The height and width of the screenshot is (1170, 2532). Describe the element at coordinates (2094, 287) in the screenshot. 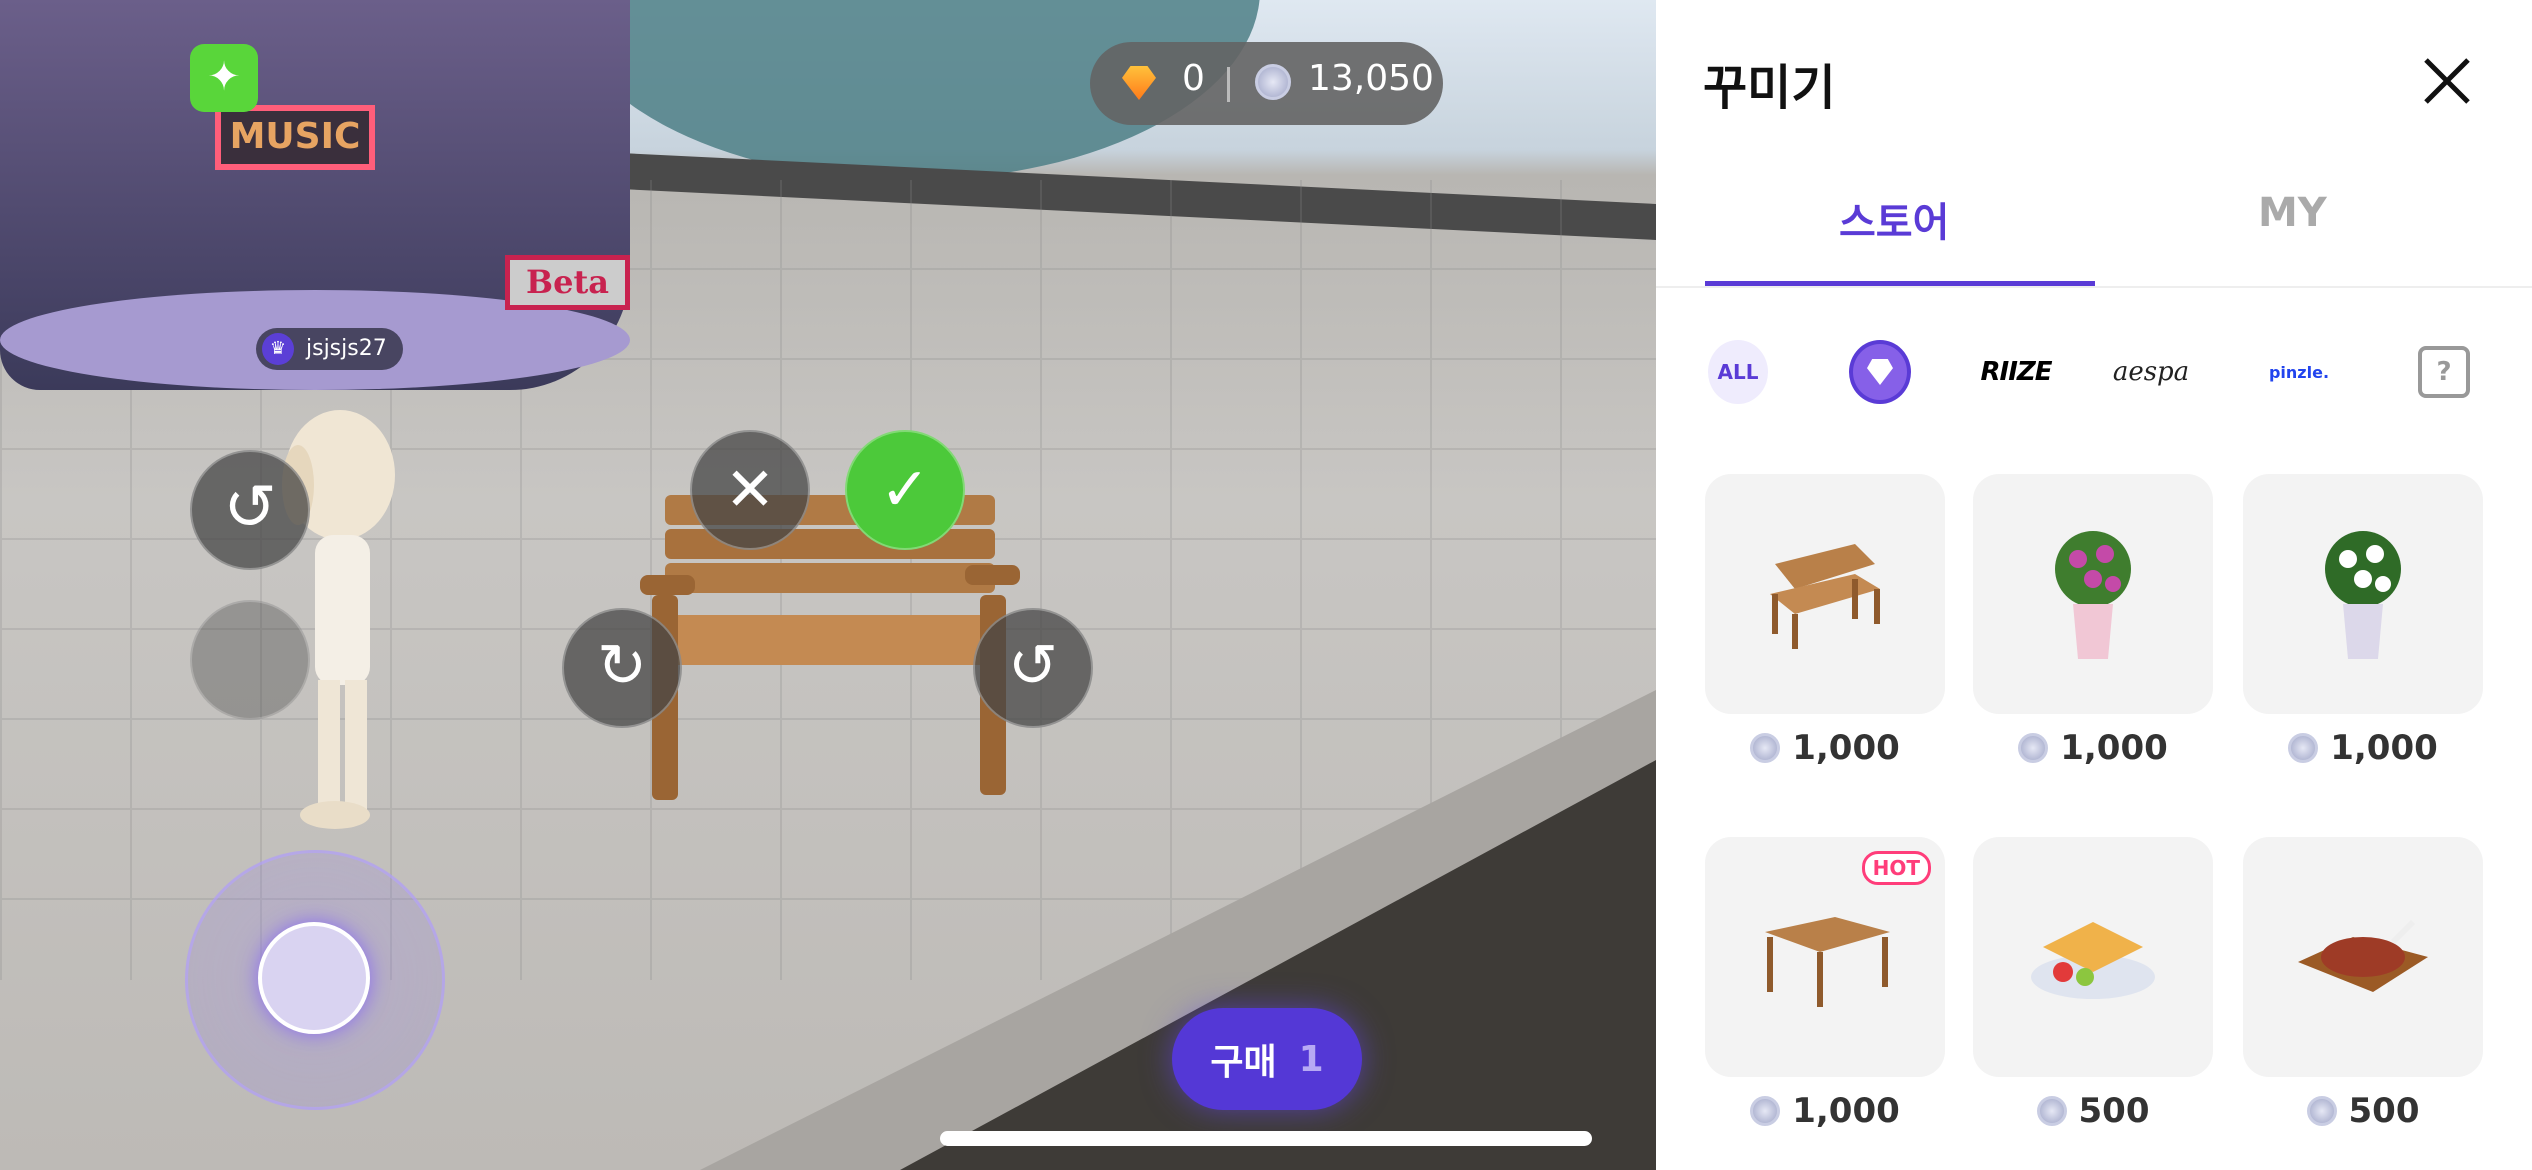

I see `divider` at that location.